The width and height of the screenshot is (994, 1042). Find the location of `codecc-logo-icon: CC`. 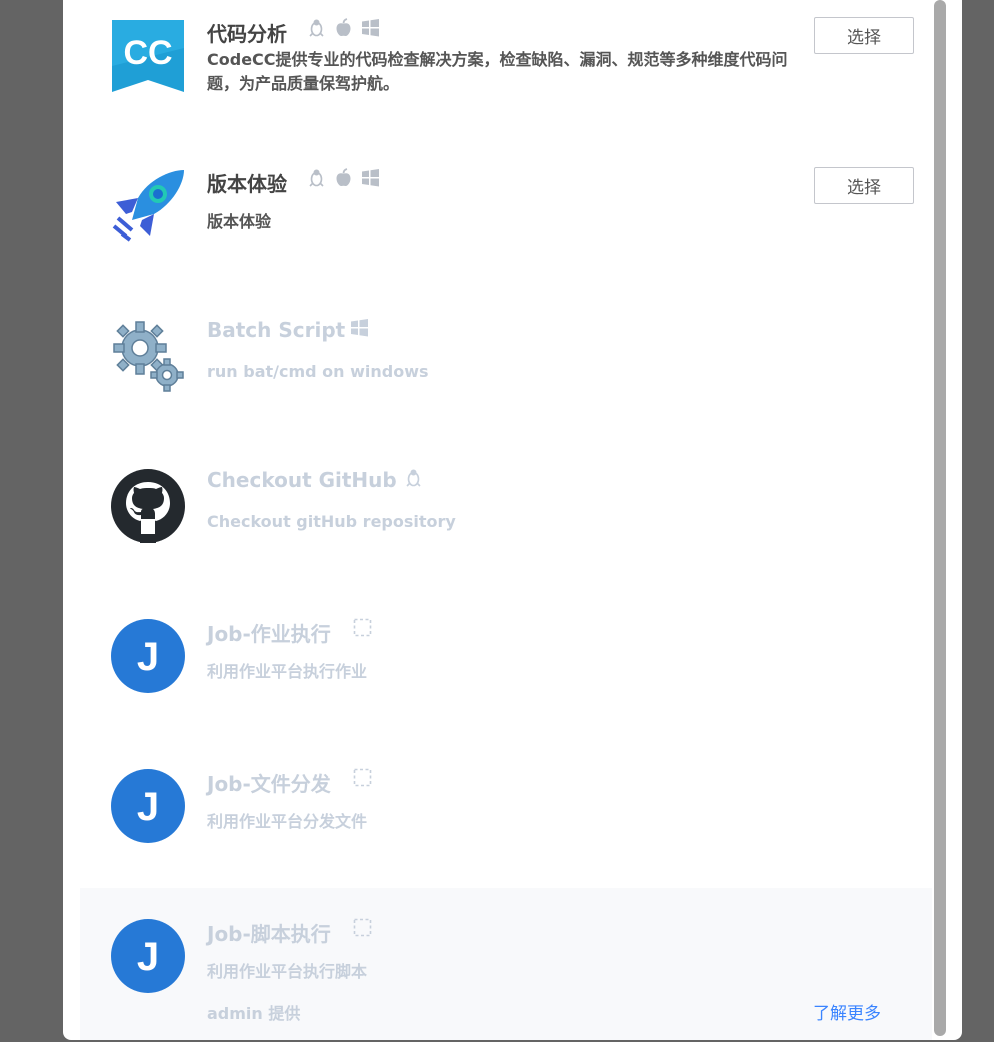

codecc-logo-icon: CC is located at coordinates (148, 56).